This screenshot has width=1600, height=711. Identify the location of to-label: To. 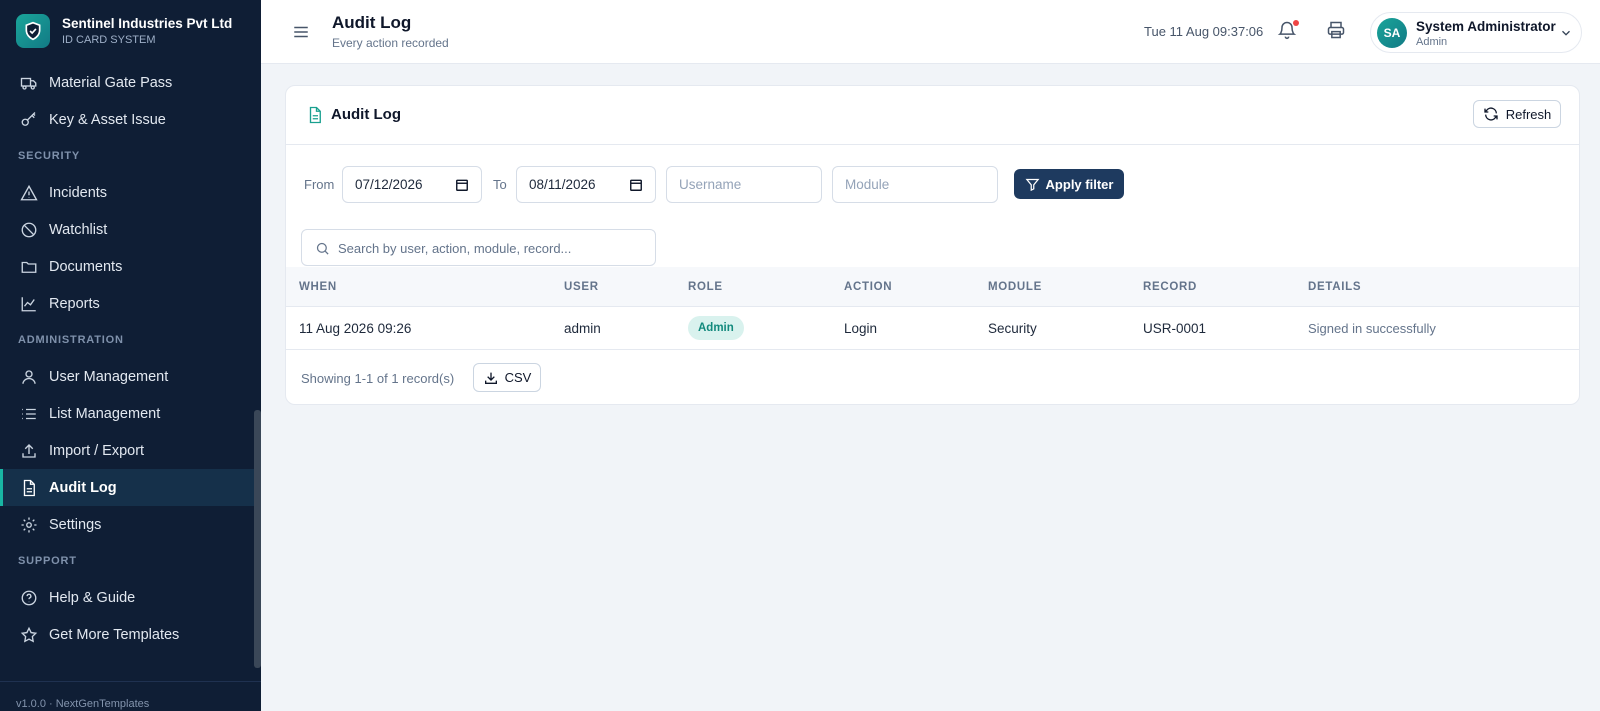
(500, 184).